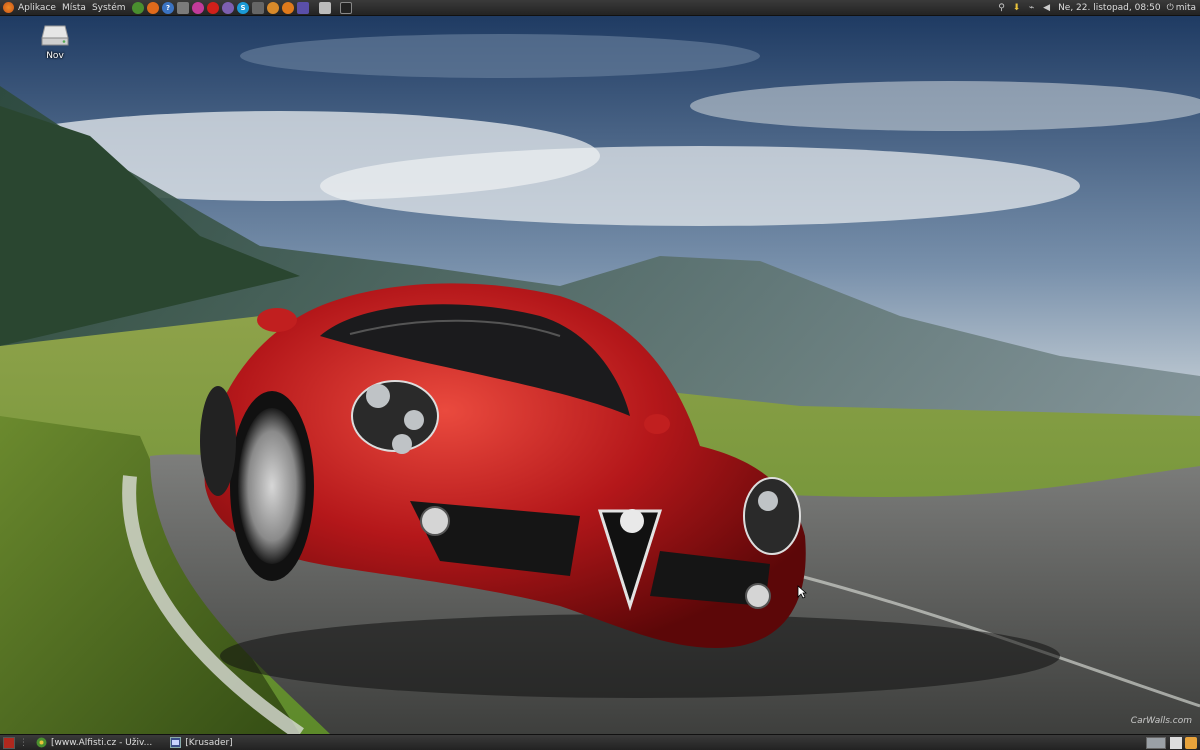 The width and height of the screenshot is (1200, 750). I want to click on desktop-icon-label: Nov, so click(55, 56).